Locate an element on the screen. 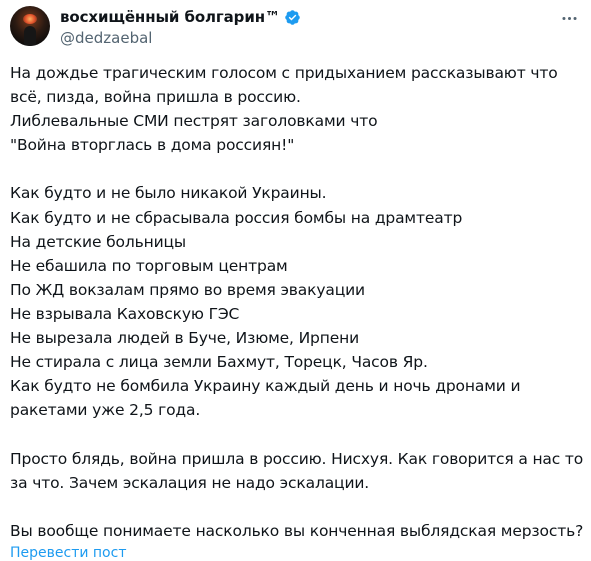 Image resolution: width=591 pixels, height=561 pixels. tweet-header: восхищённый болгарин™ @dedzaebal is located at coordinates (295, 28).